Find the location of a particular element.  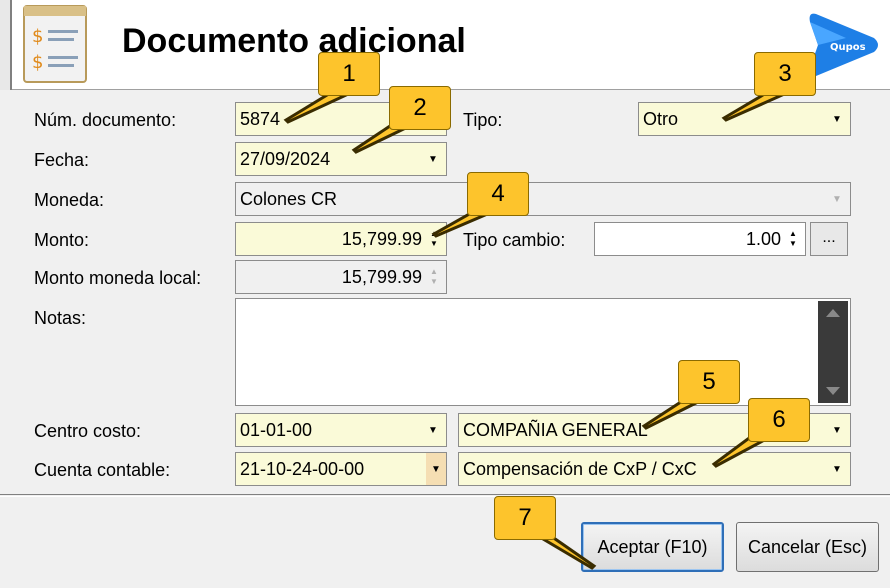

callout-4: 4 is located at coordinates (498, 194).